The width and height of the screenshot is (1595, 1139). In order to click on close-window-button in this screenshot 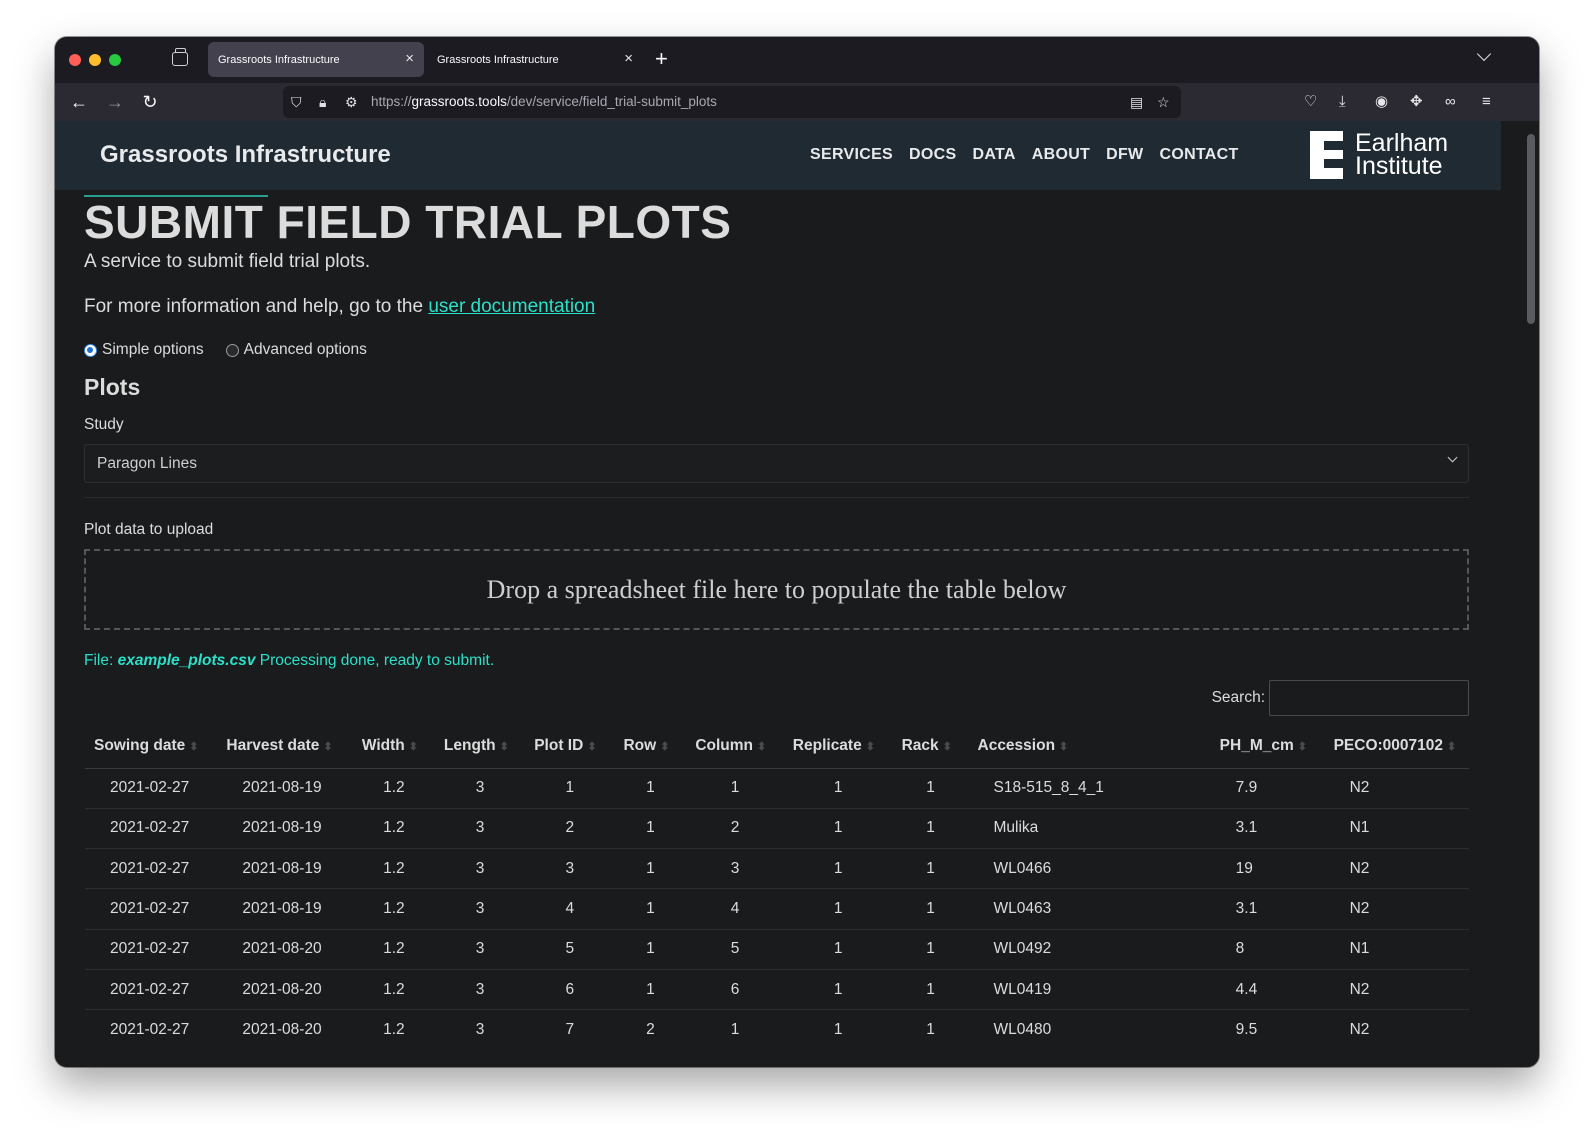, I will do `click(75, 60)`.